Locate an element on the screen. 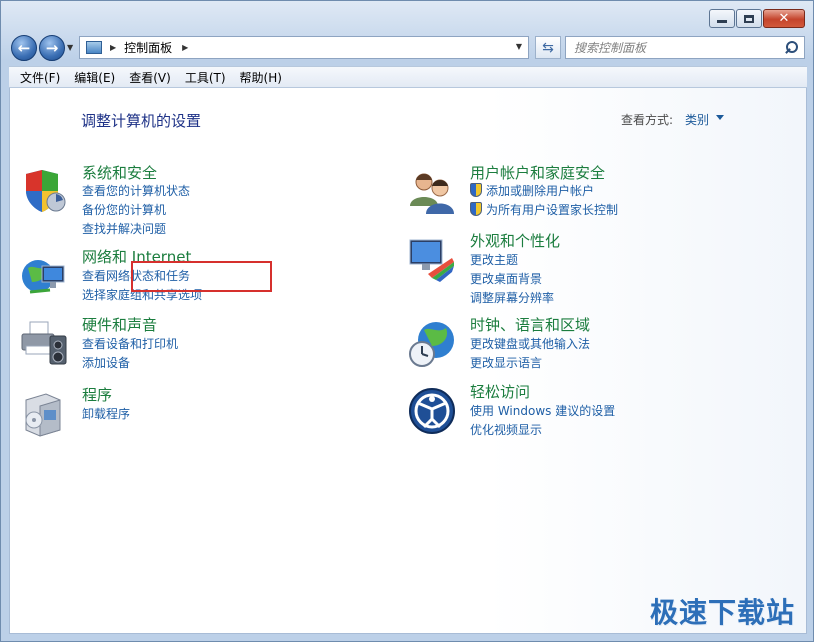  link-backup-computer: 备份您的计算机 is located at coordinates (124, 209).